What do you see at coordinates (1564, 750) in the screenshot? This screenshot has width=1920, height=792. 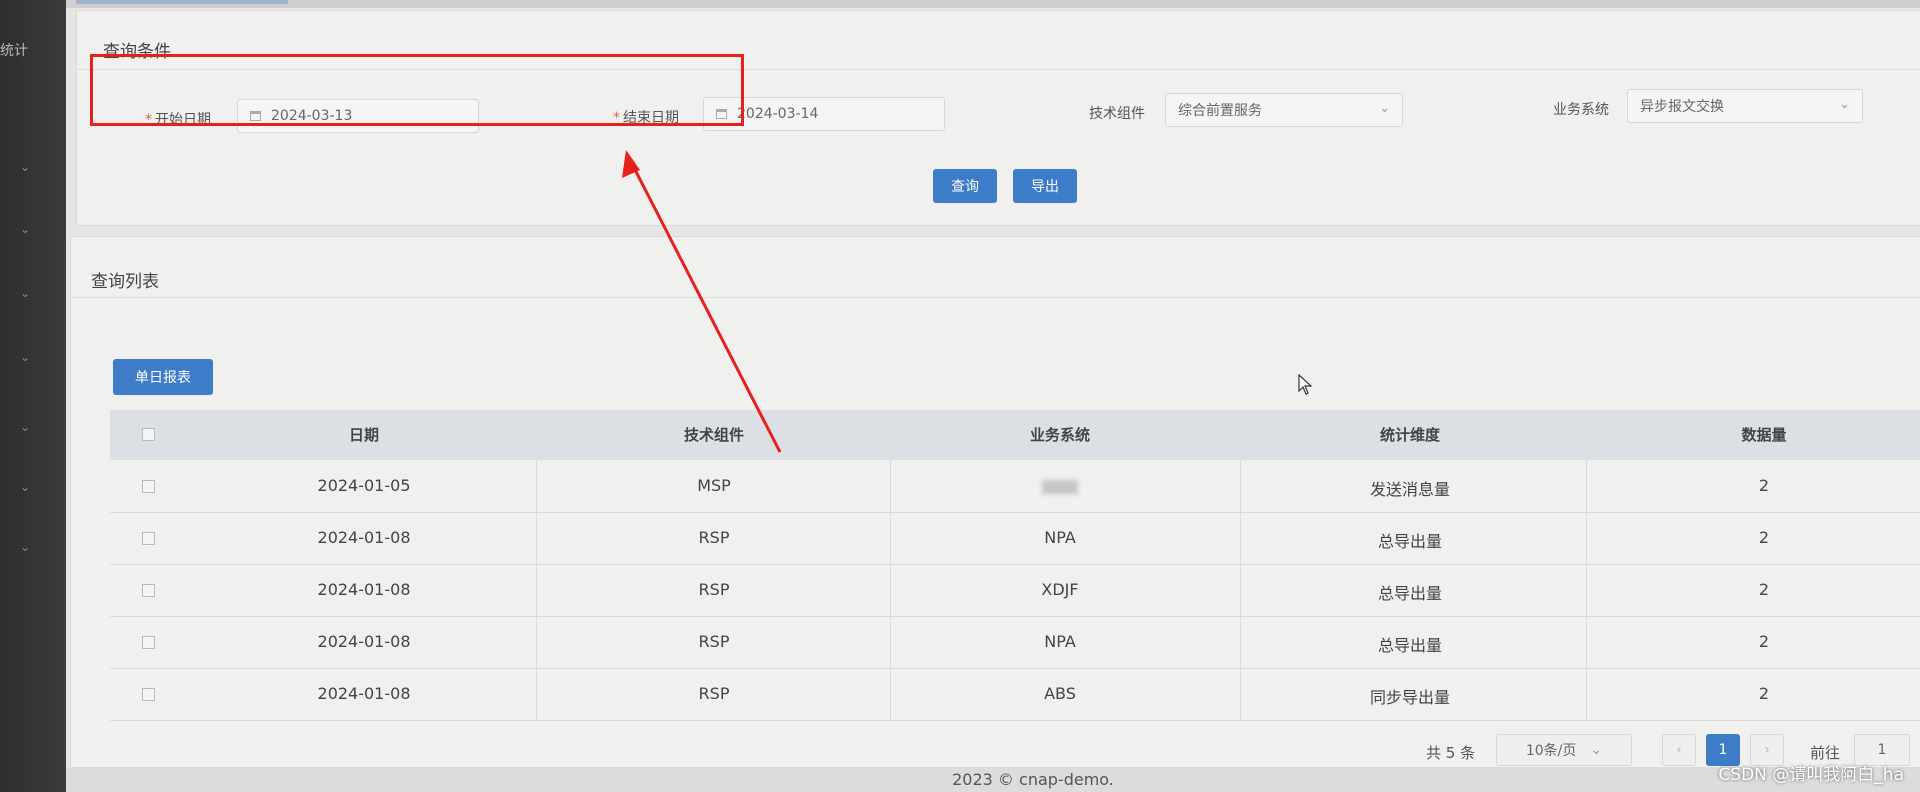 I see `page-size-select: 10条/页 ⌄` at bounding box center [1564, 750].